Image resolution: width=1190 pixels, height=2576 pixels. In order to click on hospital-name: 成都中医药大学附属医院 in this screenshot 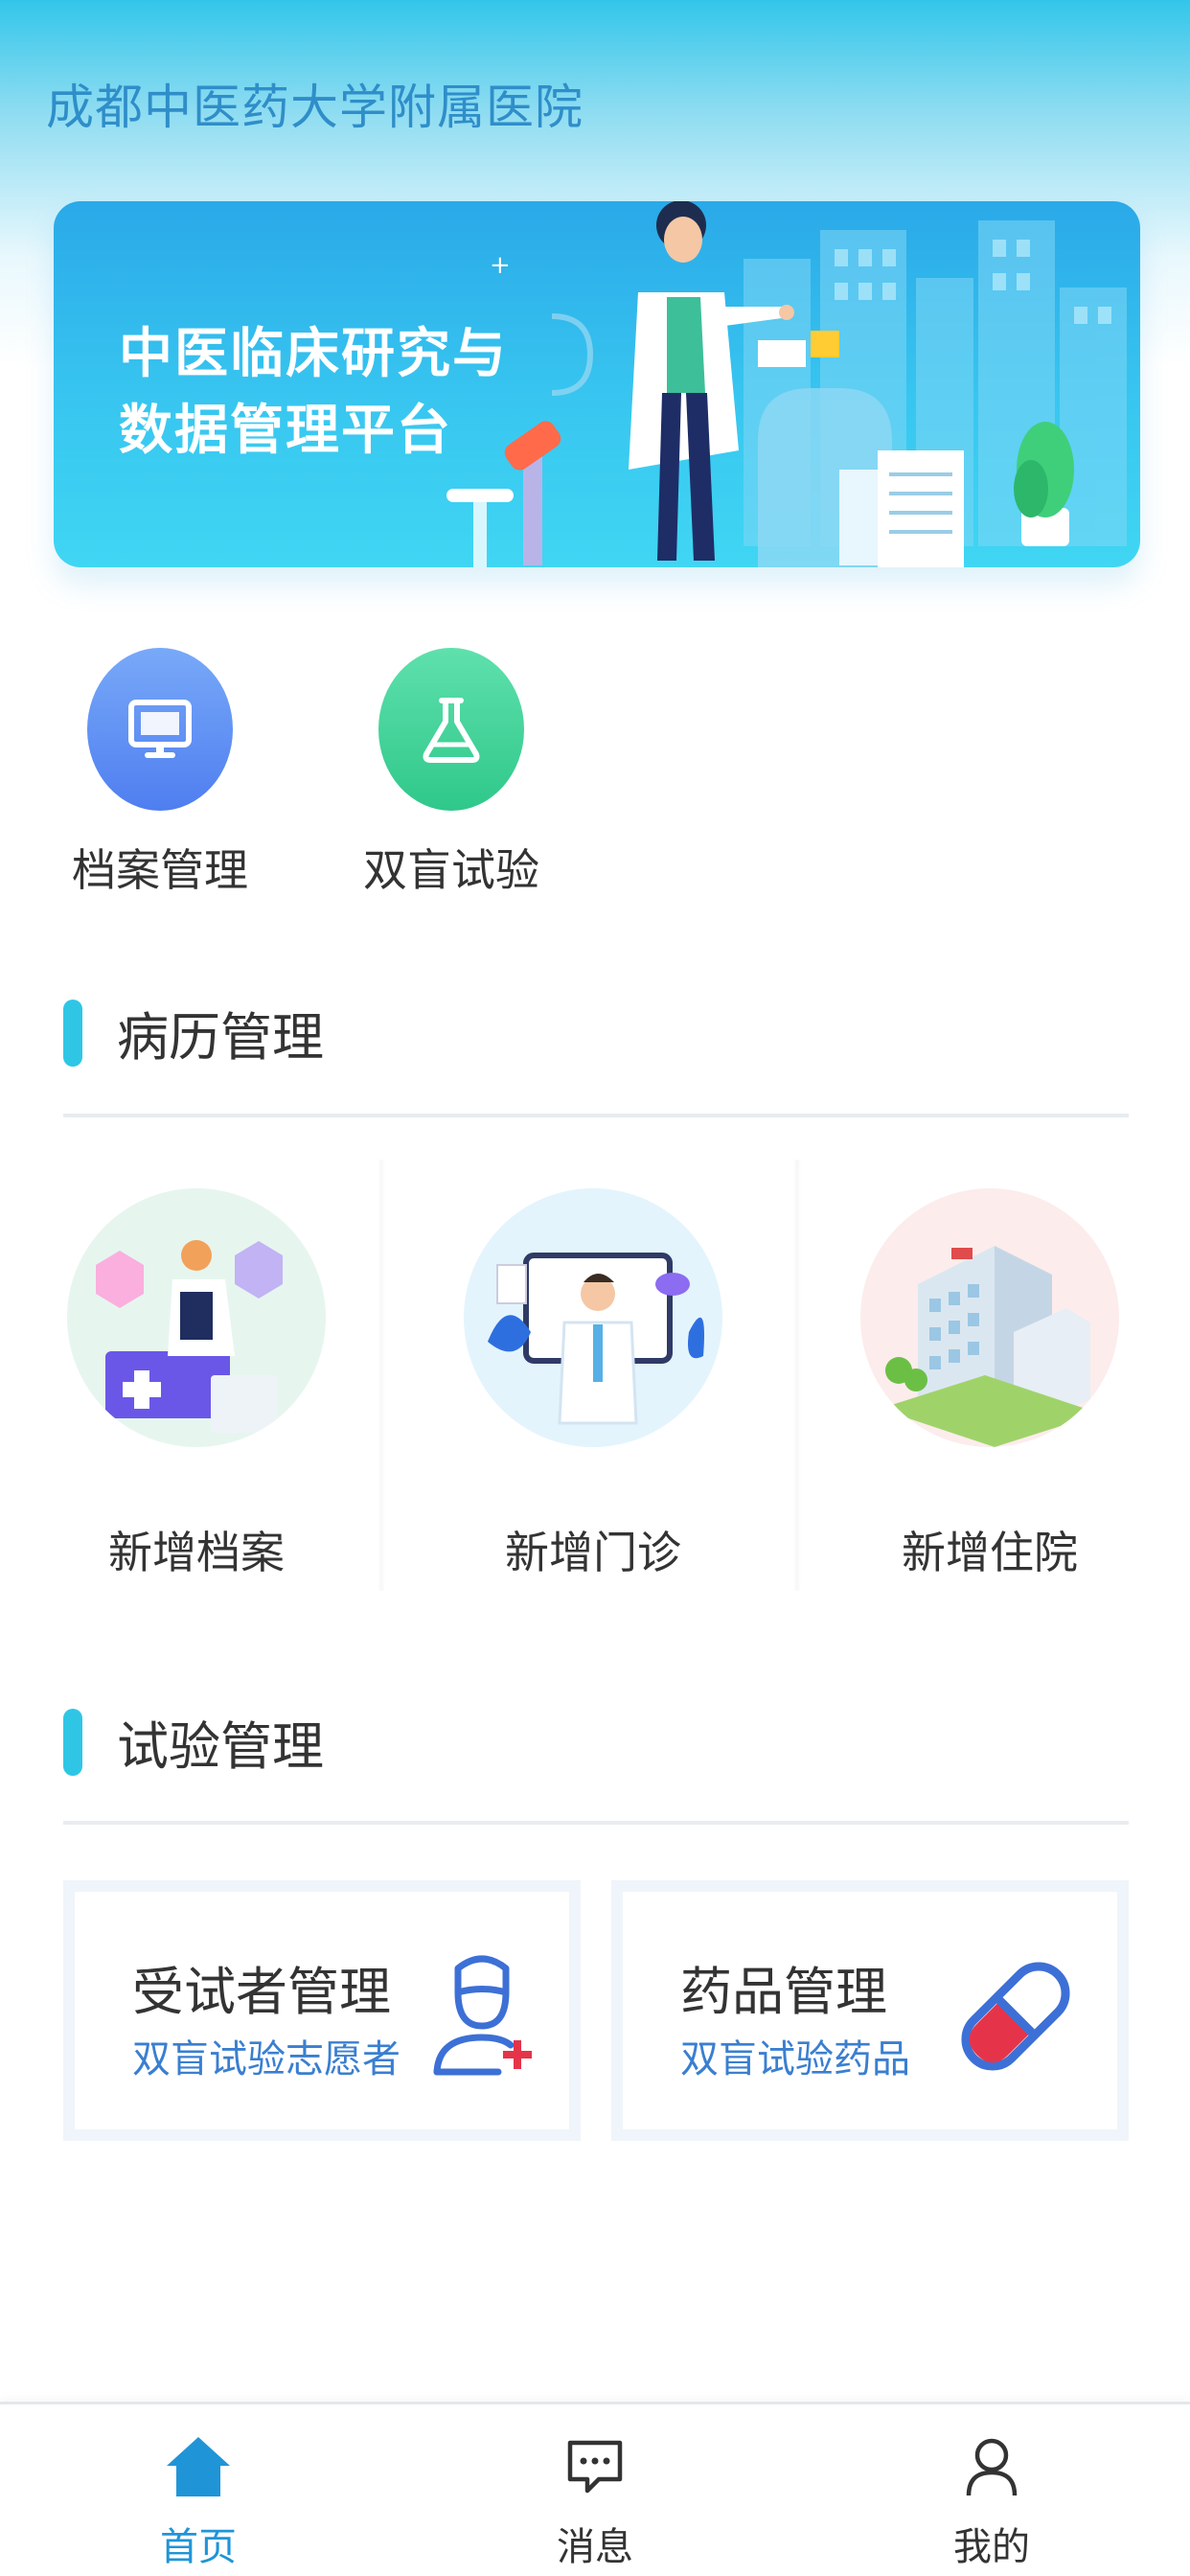, I will do `click(315, 107)`.